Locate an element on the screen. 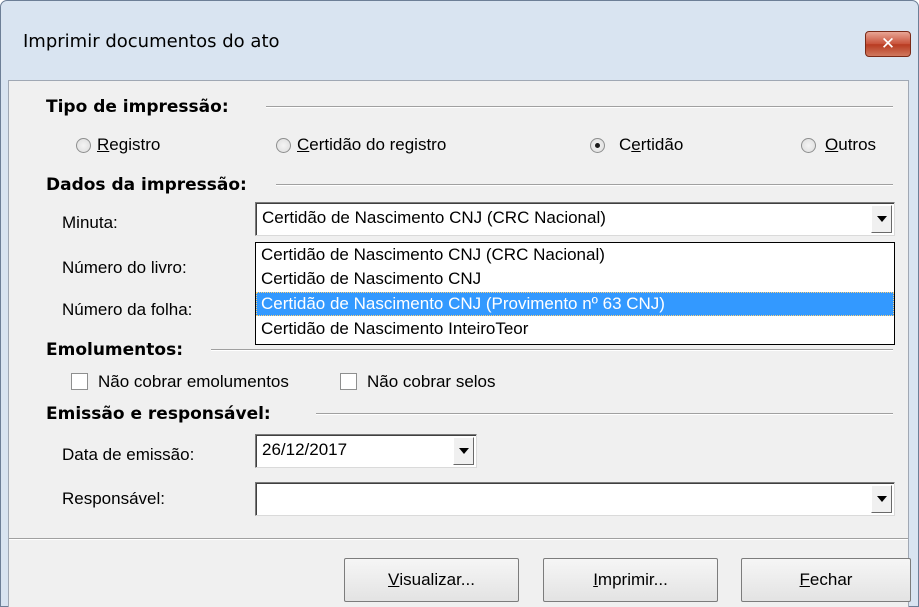 The image size is (919, 607). window-title: Imprimir documentos do ato is located at coordinates (151, 41).